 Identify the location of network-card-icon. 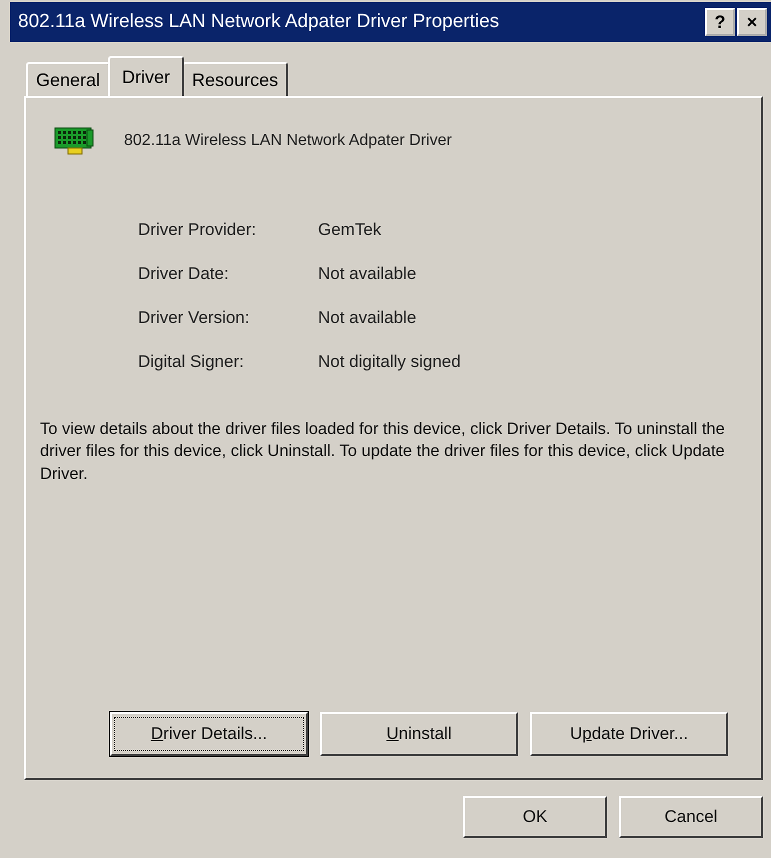
(74, 141).